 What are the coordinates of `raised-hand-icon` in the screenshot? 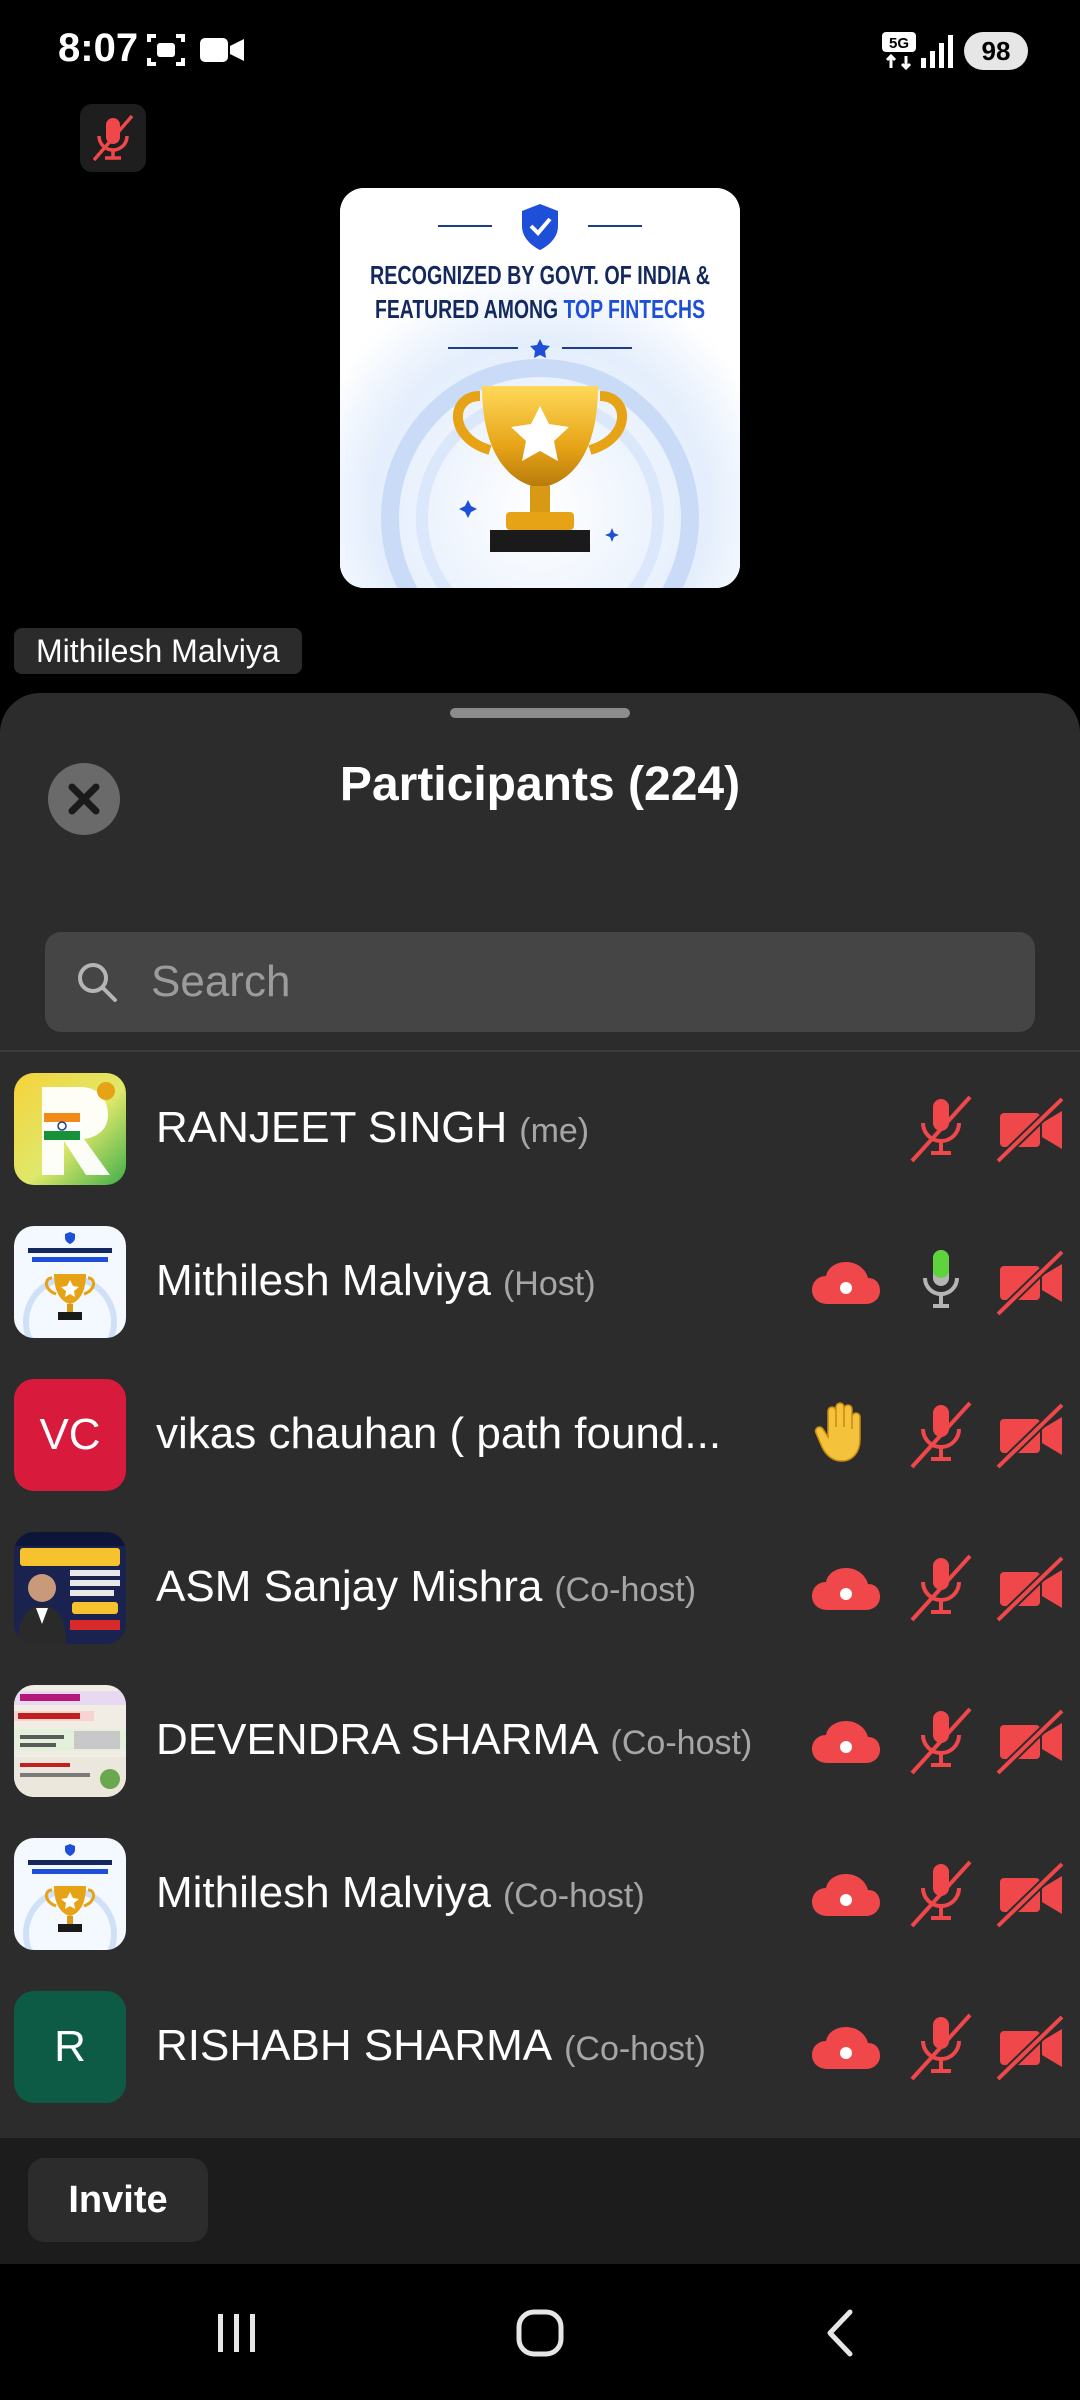 It's located at (837, 1432).